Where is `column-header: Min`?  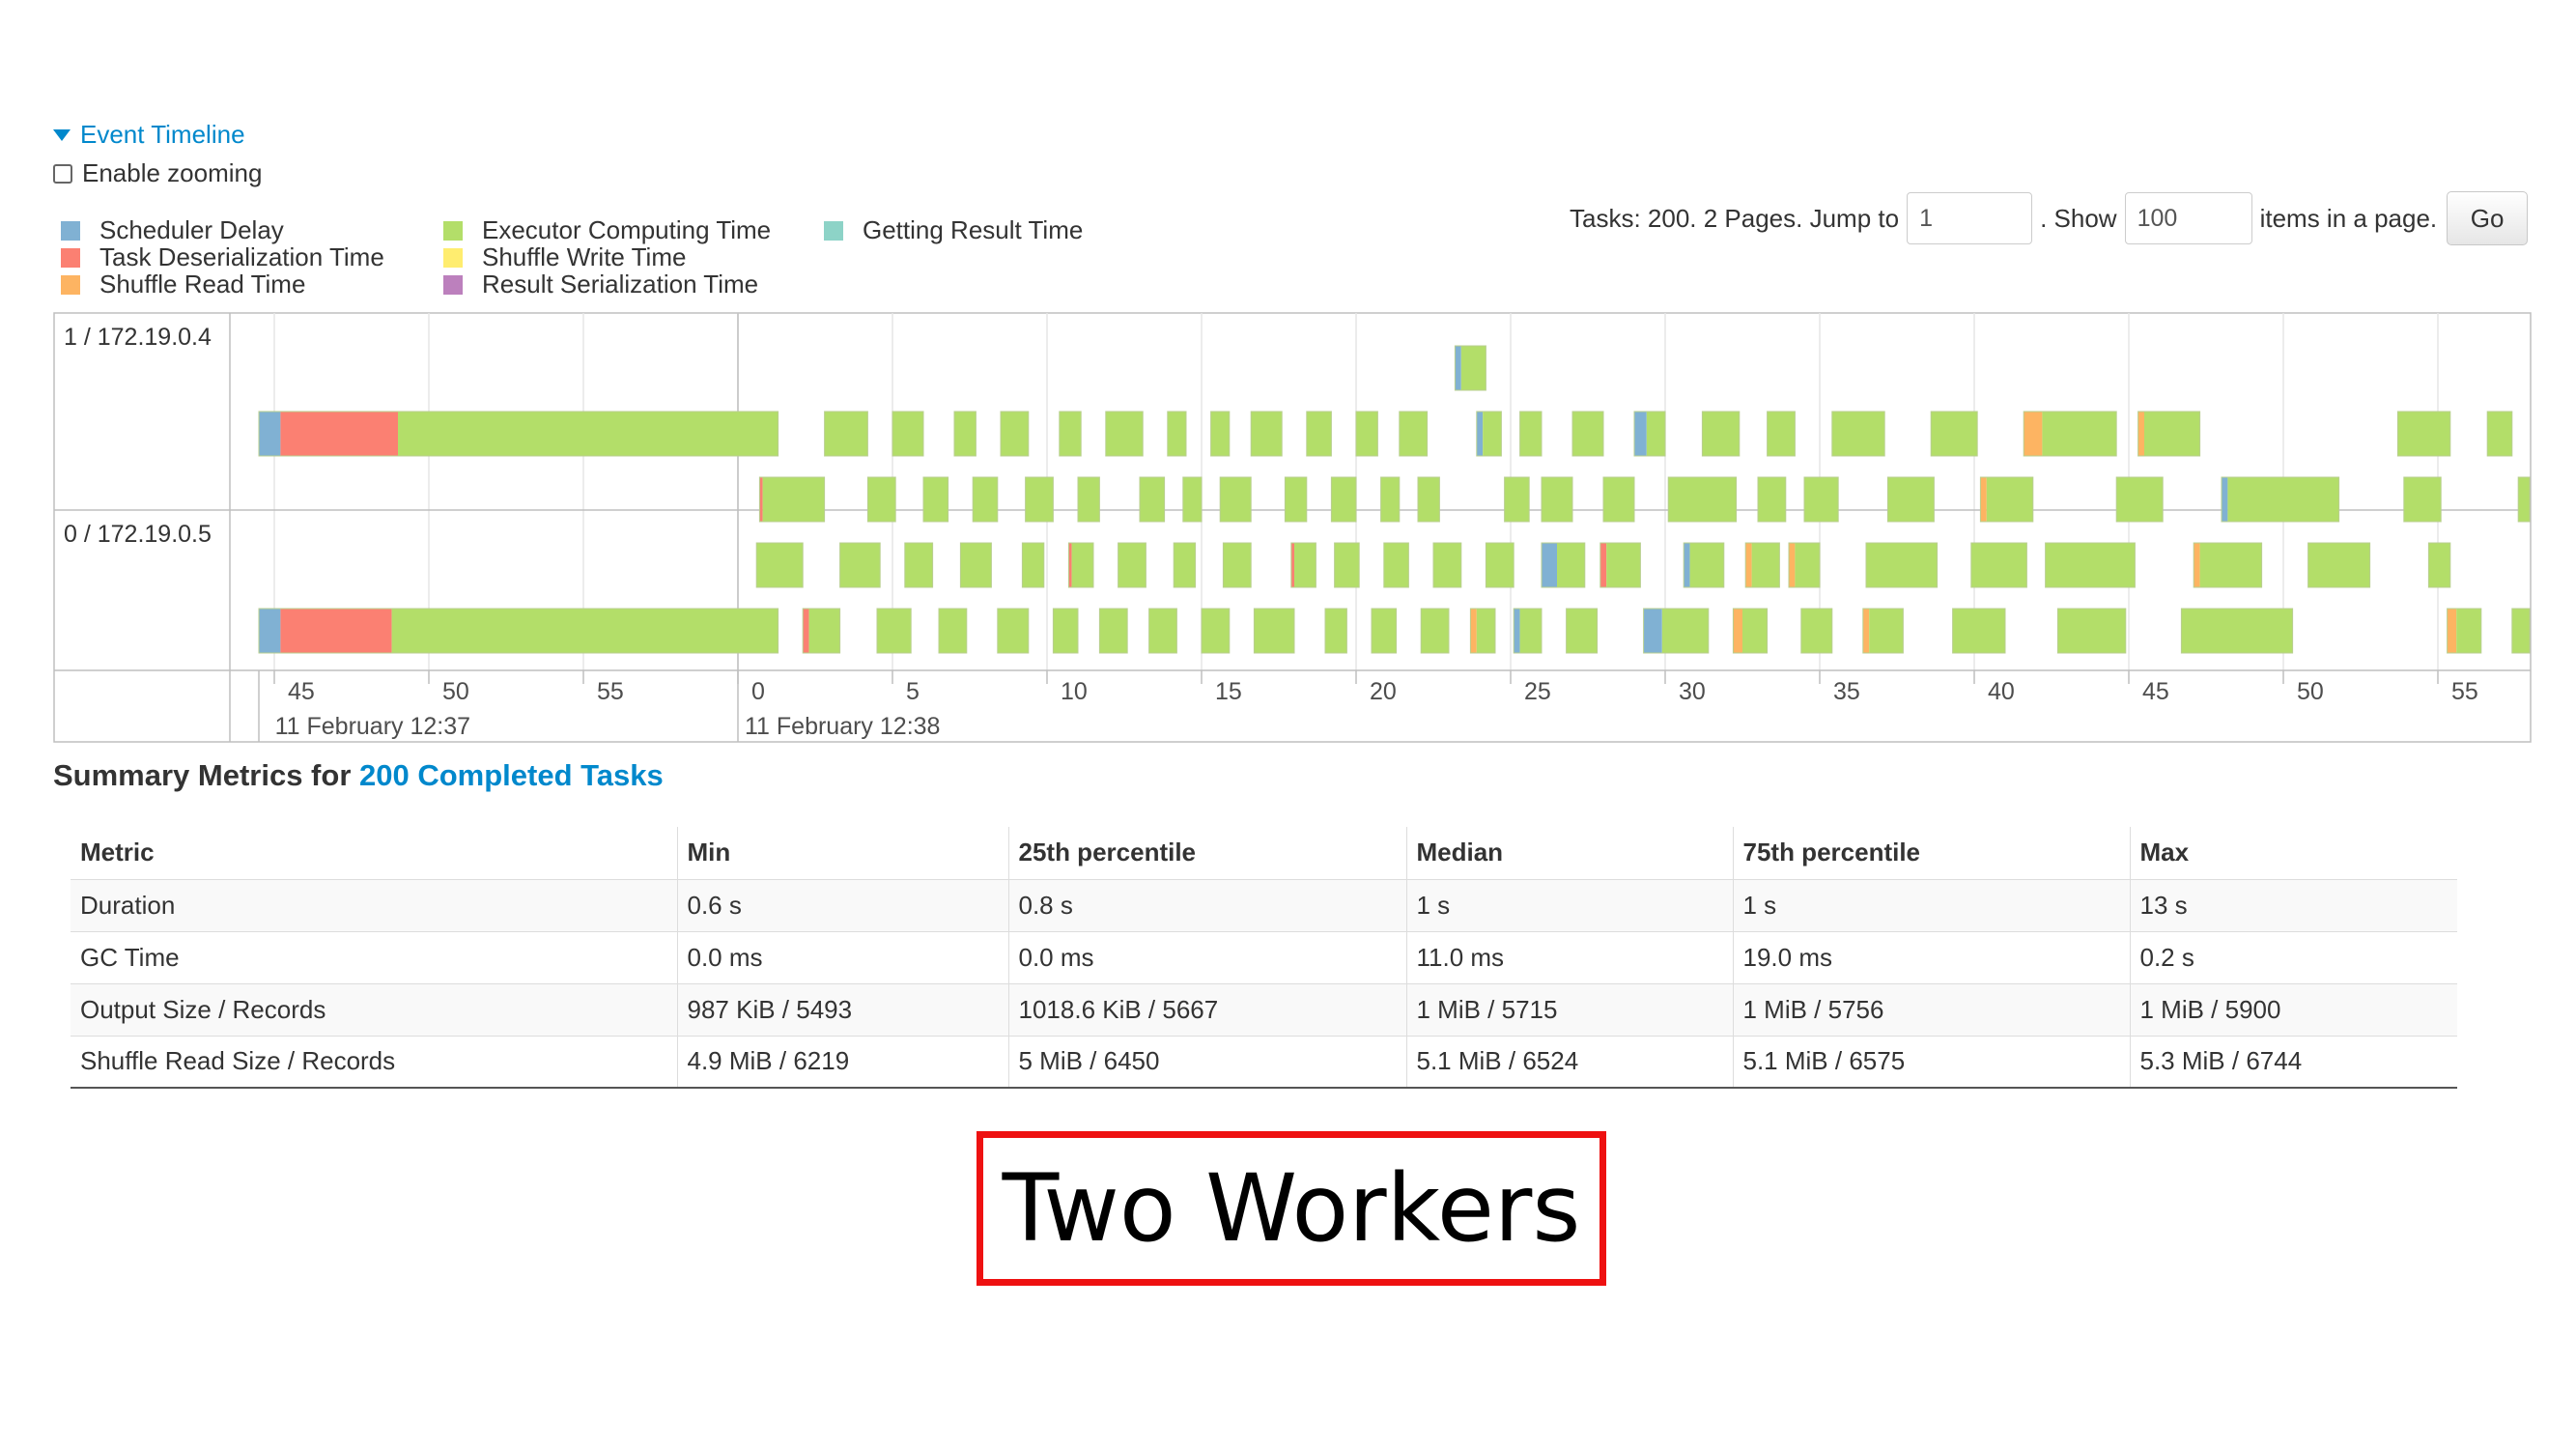 column-header: Min is located at coordinates (843, 853).